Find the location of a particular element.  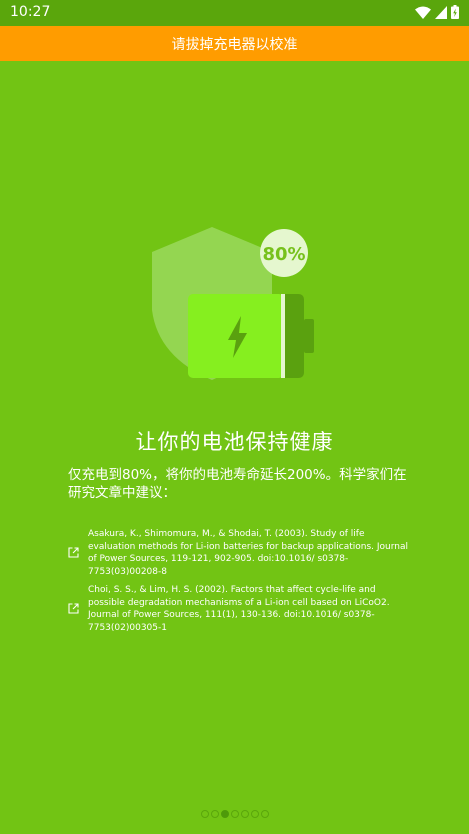

calibration-banner: 请拔掉充电器以校准 is located at coordinates (234, 43).